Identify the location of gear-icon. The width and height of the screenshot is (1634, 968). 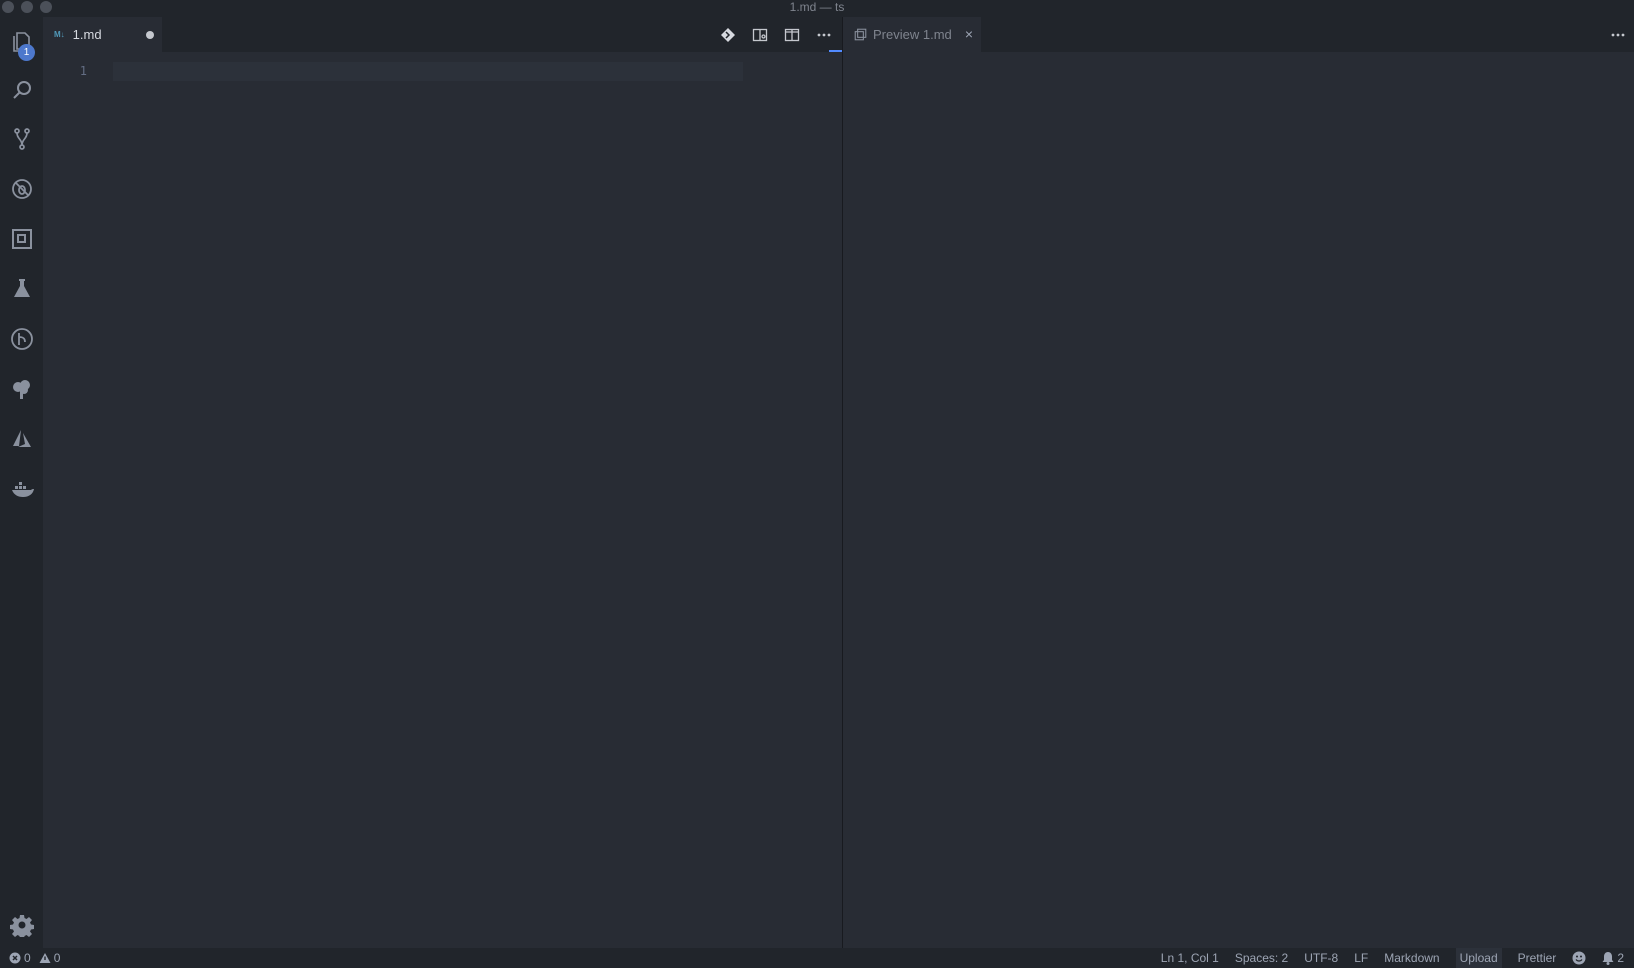
(21, 926).